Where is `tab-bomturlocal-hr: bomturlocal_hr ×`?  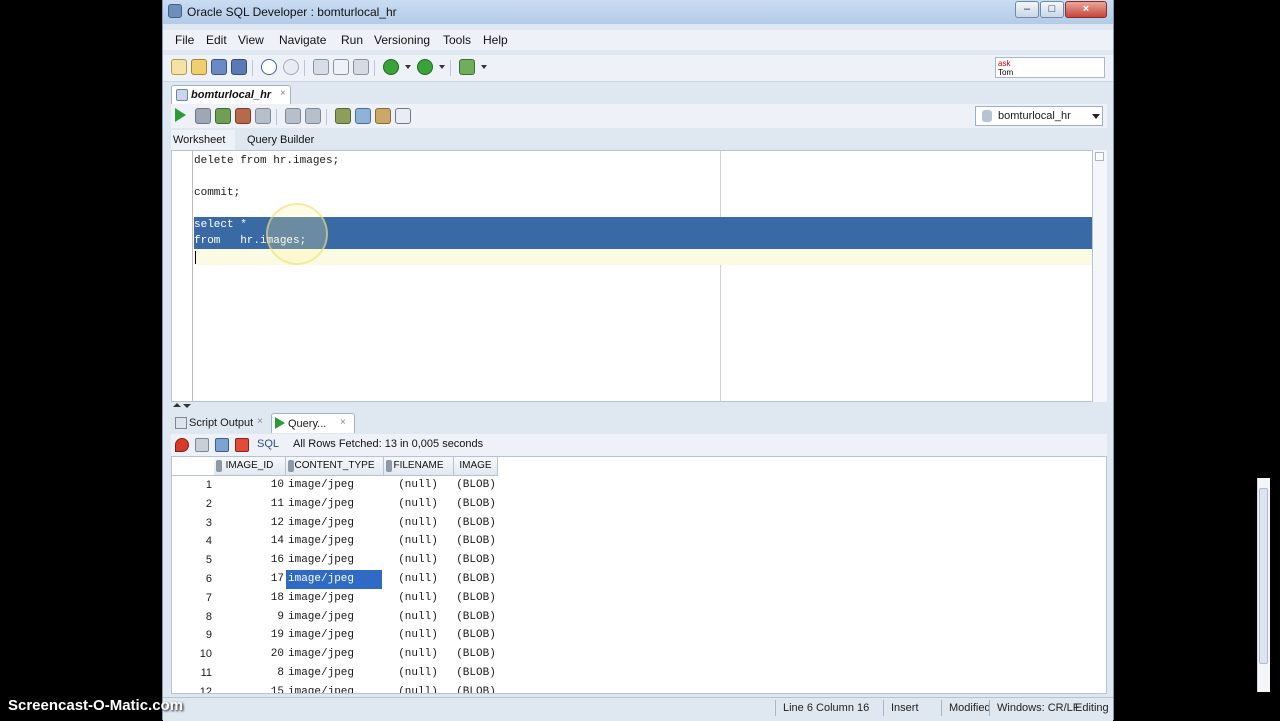 tab-bomturlocal-hr: bomturlocal_hr × is located at coordinates (231, 94).